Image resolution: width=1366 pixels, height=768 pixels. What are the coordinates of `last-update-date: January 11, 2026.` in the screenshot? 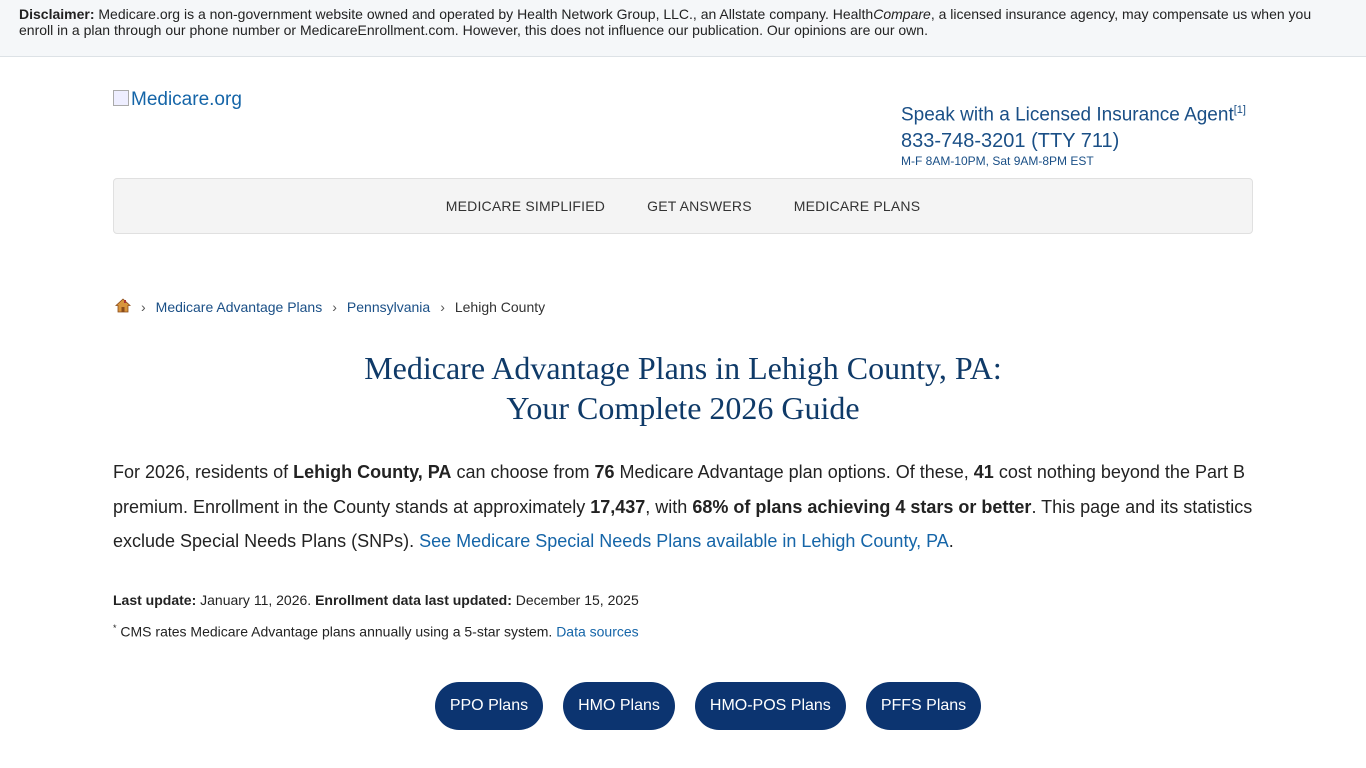 It's located at (256, 599).